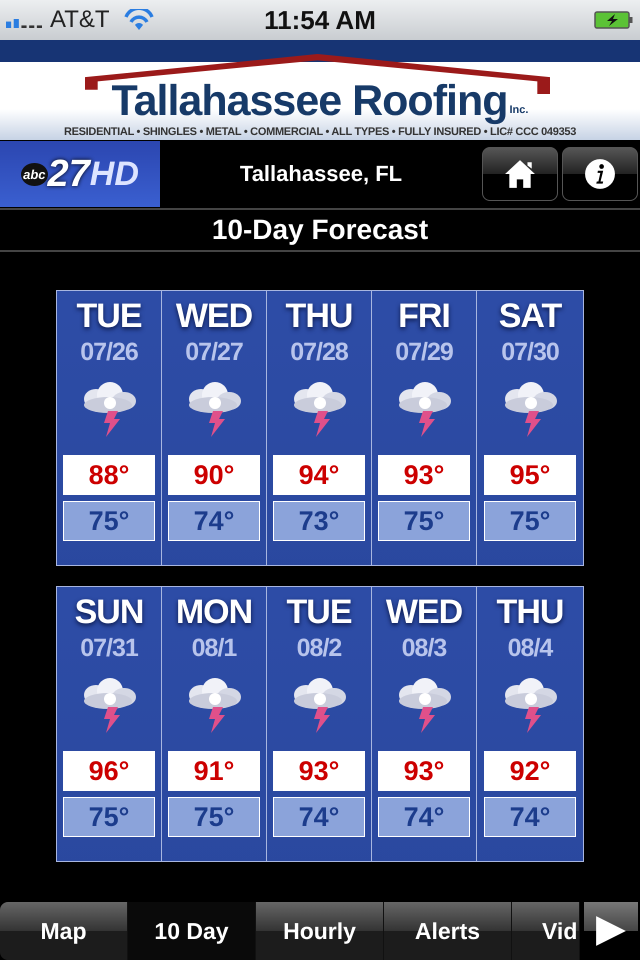 The width and height of the screenshot is (640, 960). Describe the element at coordinates (530, 771) in the screenshot. I see `high-temperature: 92°` at that location.